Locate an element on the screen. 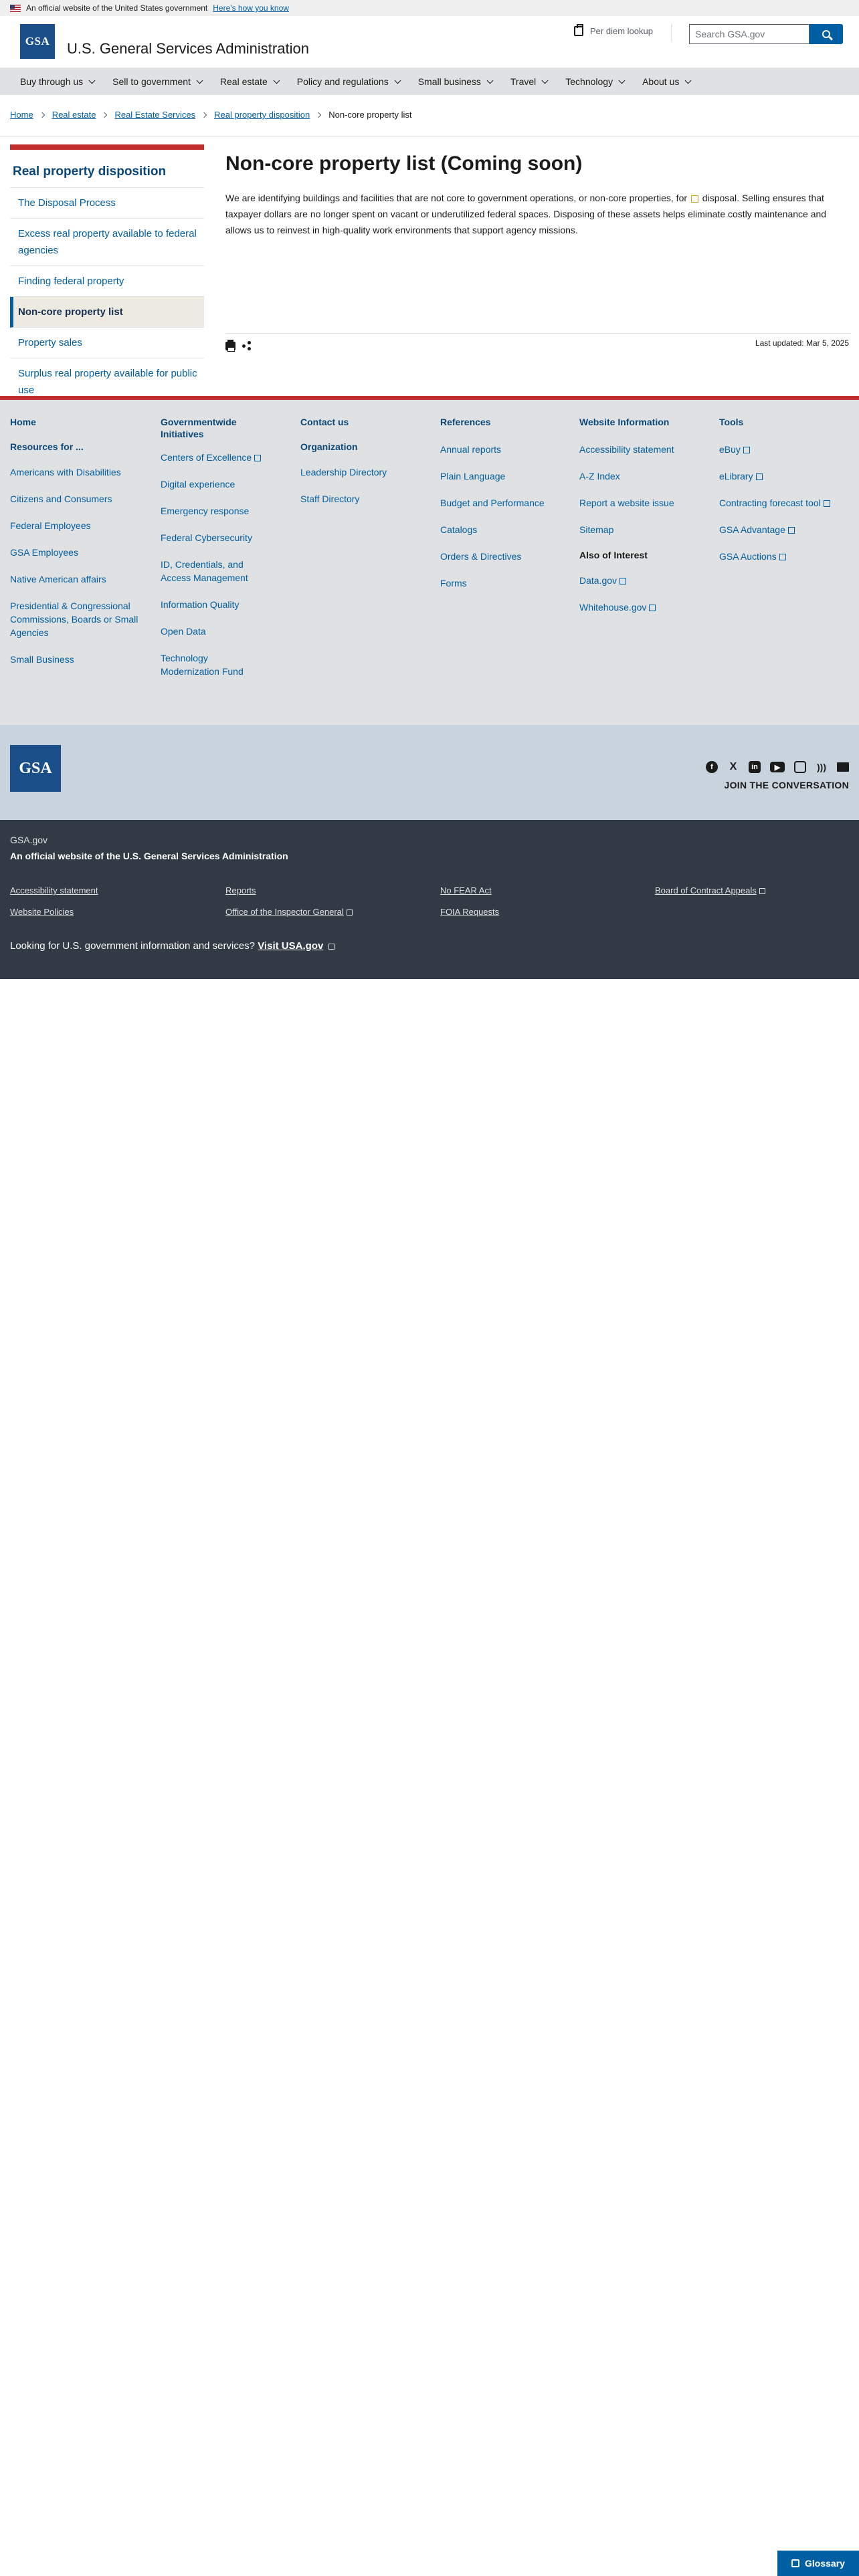  sidebar-item-finding-federal-property: Finding federal property is located at coordinates (107, 281).